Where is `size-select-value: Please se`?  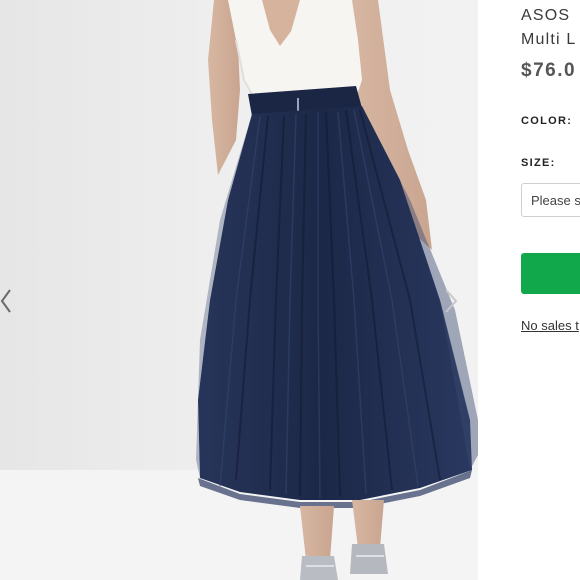 size-select-value: Please se is located at coordinates (555, 200).